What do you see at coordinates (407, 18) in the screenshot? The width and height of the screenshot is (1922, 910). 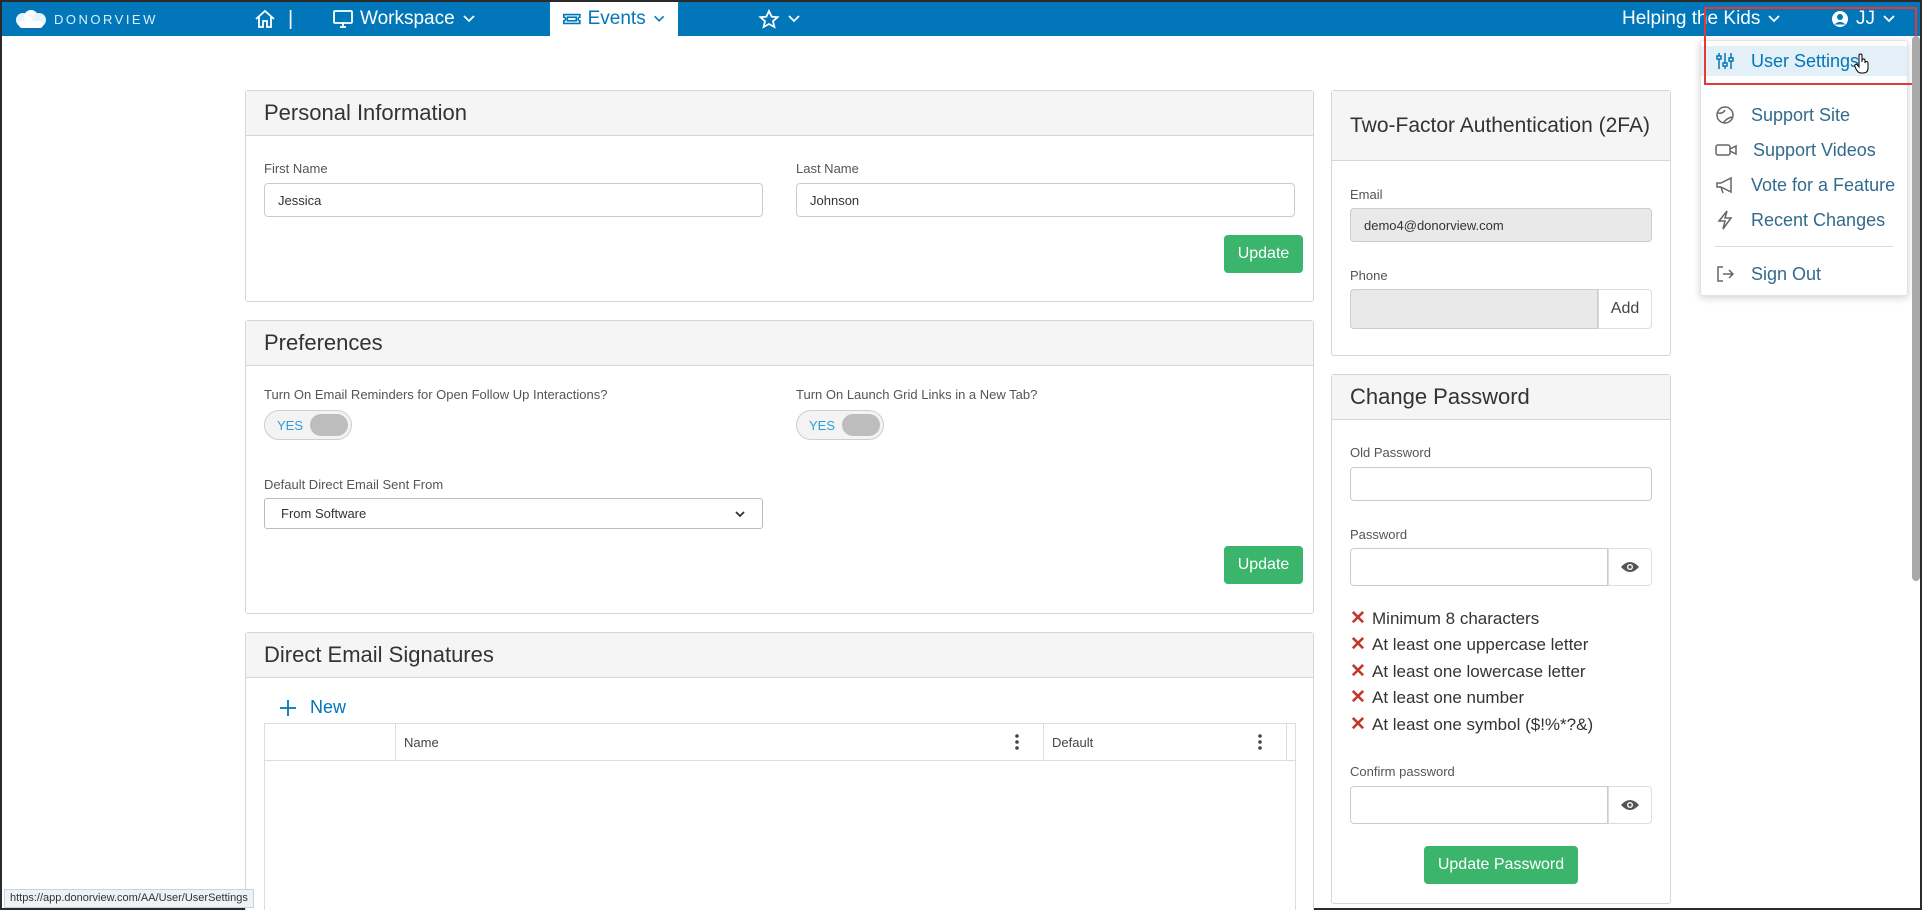 I see `nav-workspace-label: Workspace` at bounding box center [407, 18].